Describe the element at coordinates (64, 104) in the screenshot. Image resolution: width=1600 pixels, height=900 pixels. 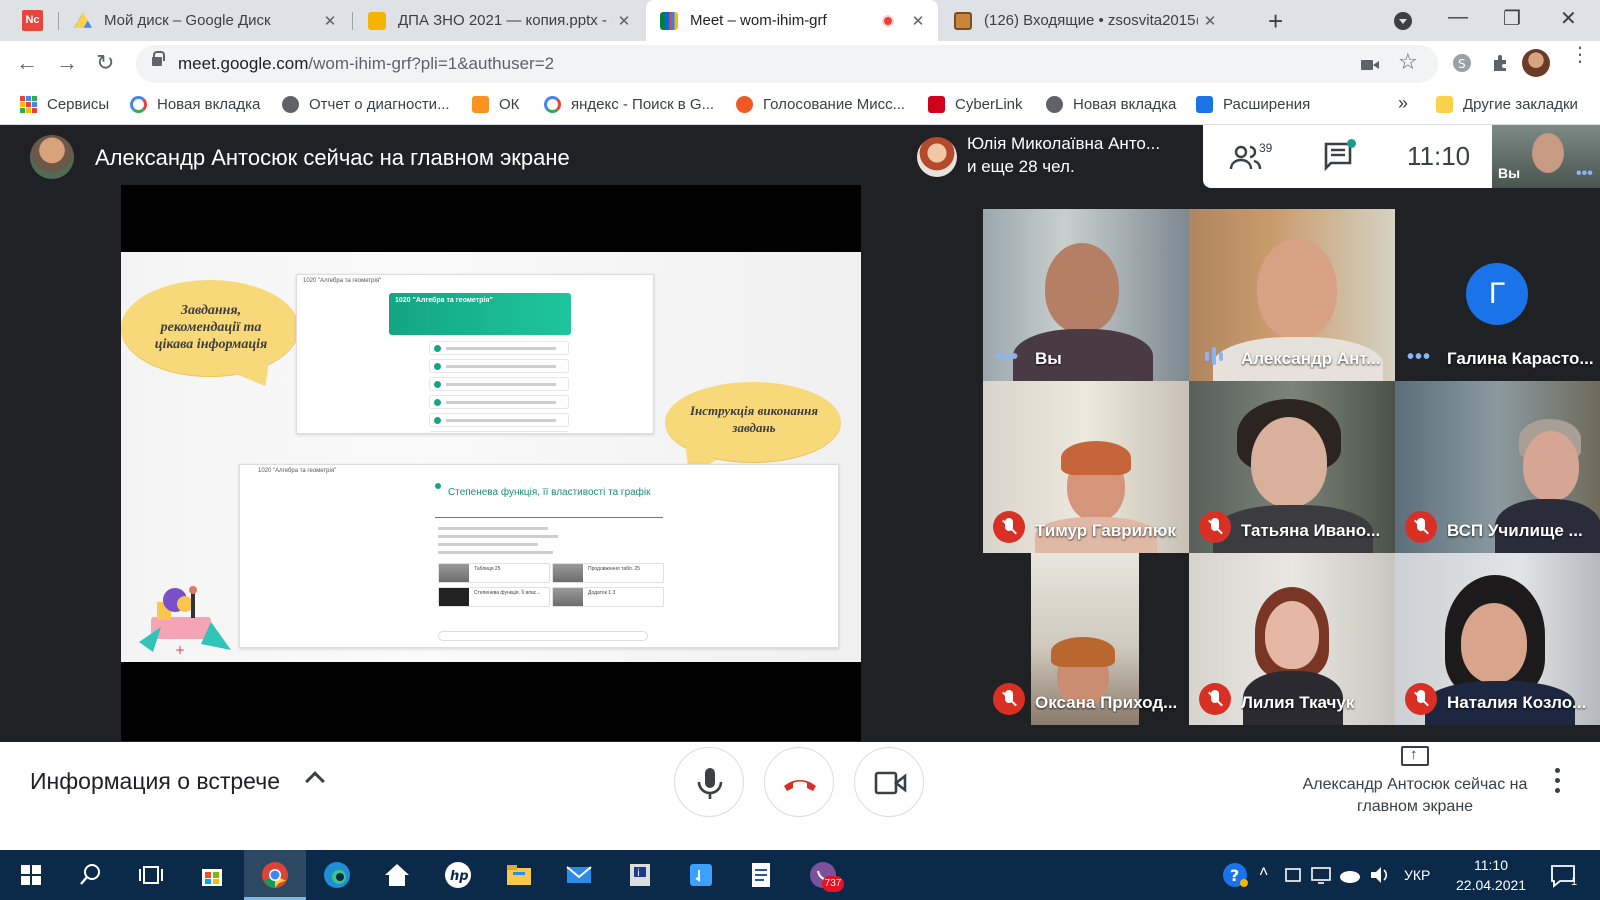
I see `bookmark-services: Сервисы` at that location.